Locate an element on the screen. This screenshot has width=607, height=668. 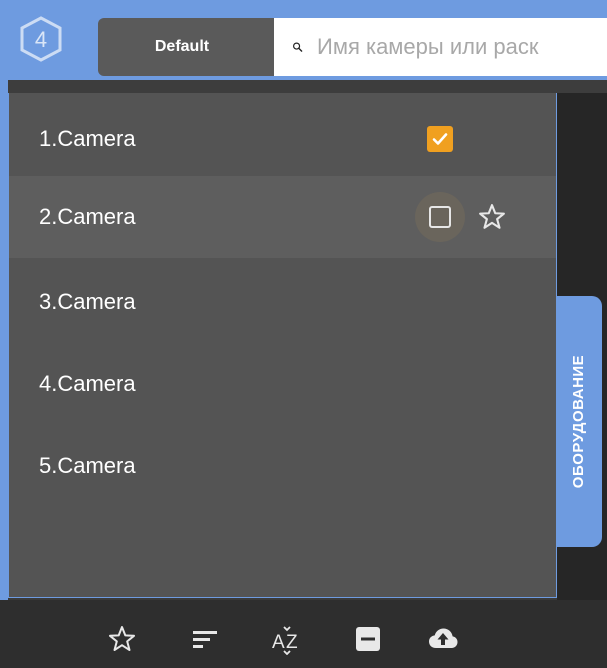
layout-tab-default: Default is located at coordinates (186, 47).